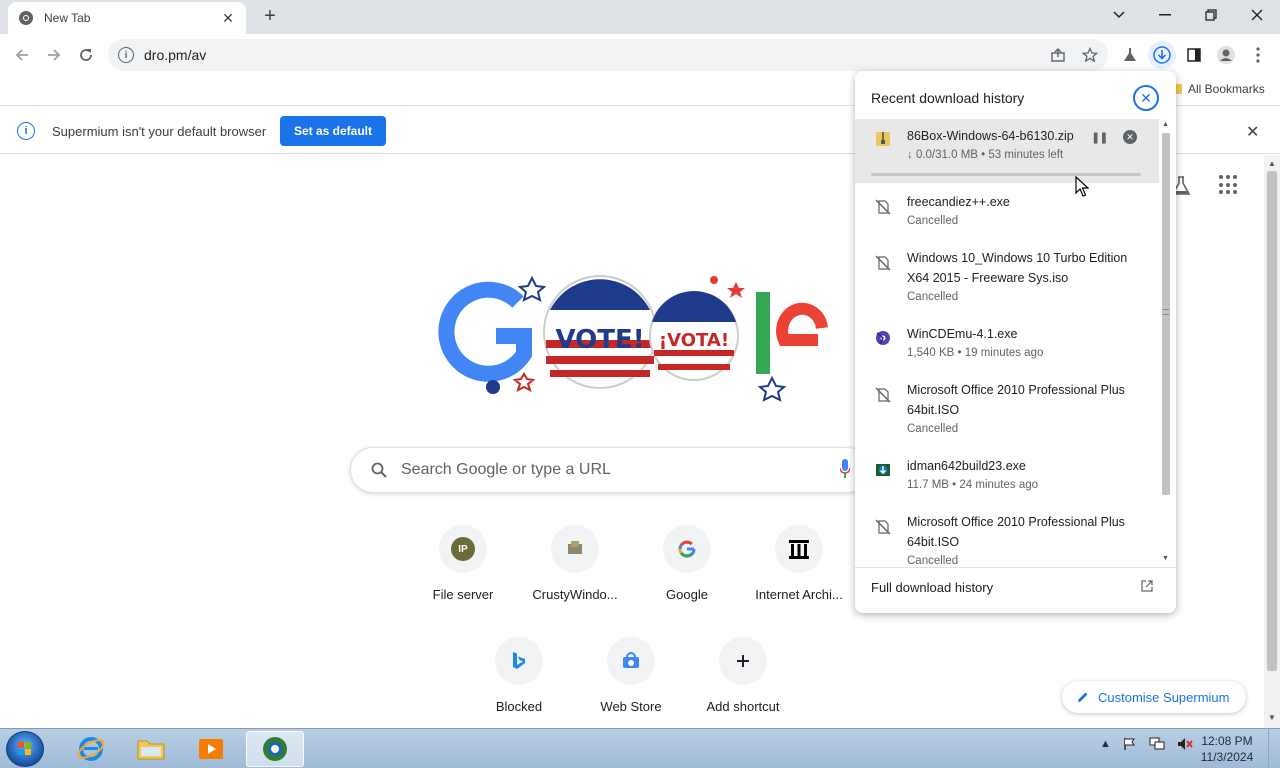  Describe the element at coordinates (1227, 749) in the screenshot. I see `taskbar-clock: 12:08 PM 11/3/2024` at that location.